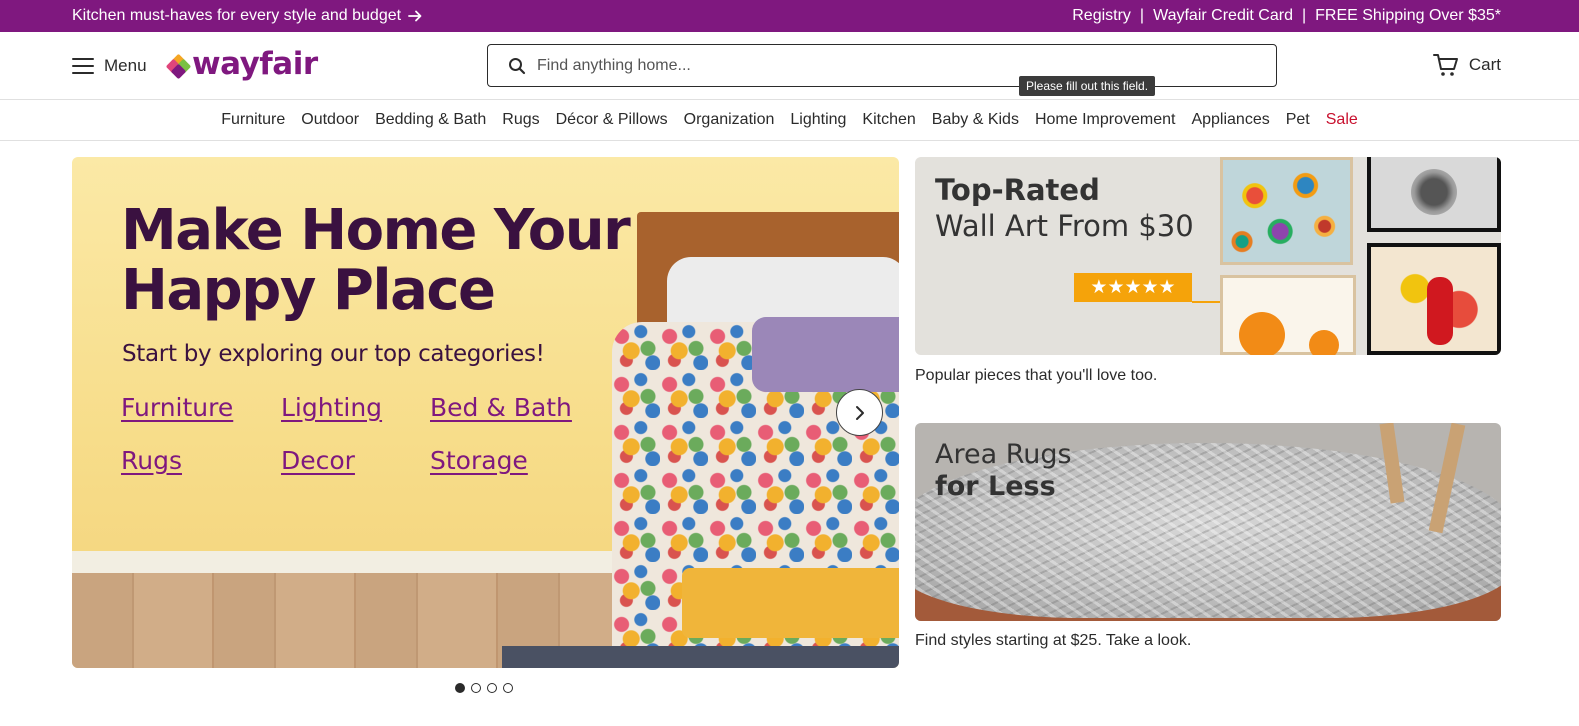  Describe the element at coordinates (1105, 120) in the screenshot. I see `category-home-improvement: Home Improvement` at that location.